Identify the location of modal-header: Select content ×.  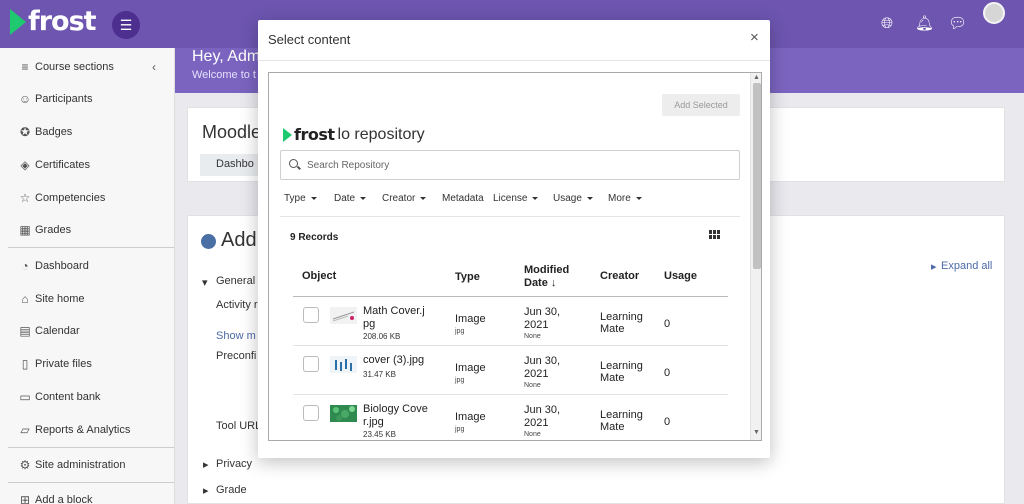
(514, 40).